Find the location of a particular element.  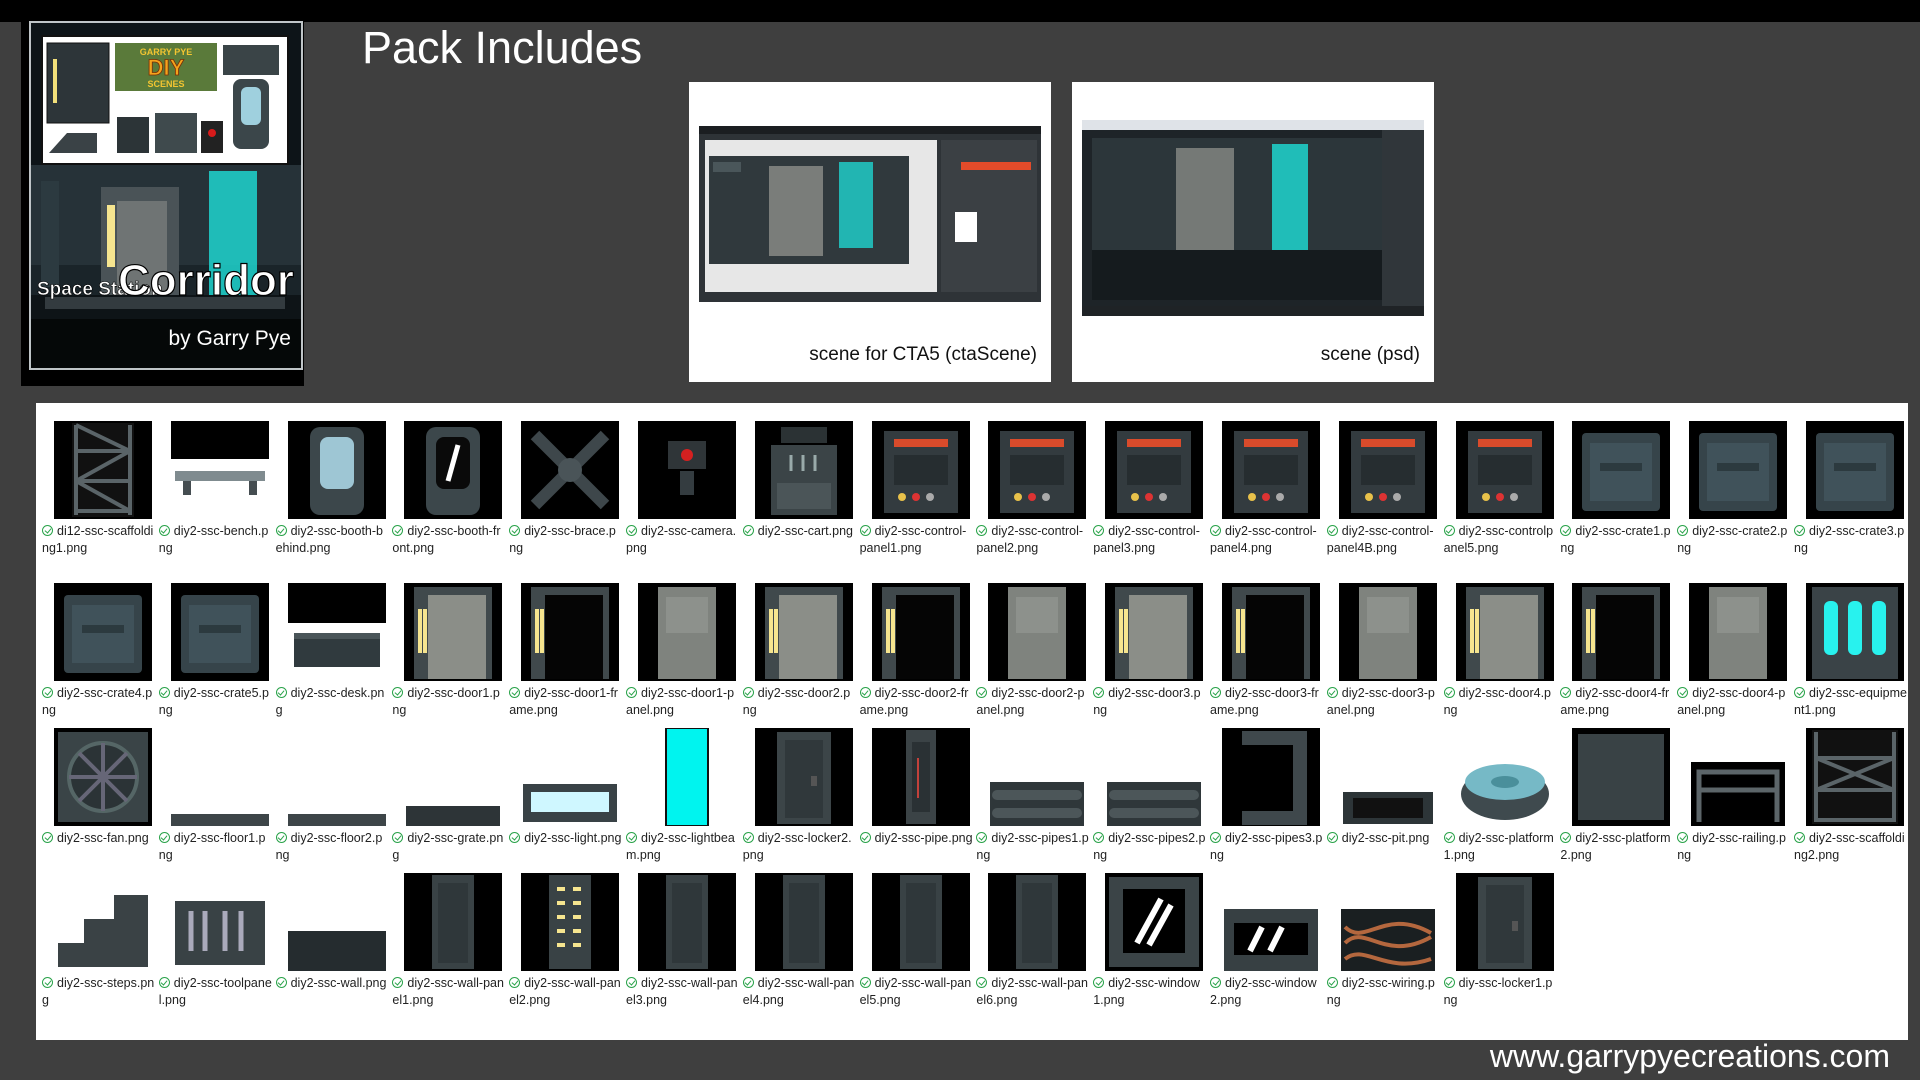

file-item: diy2-ssc-pit.png is located at coordinates (1384, 780).